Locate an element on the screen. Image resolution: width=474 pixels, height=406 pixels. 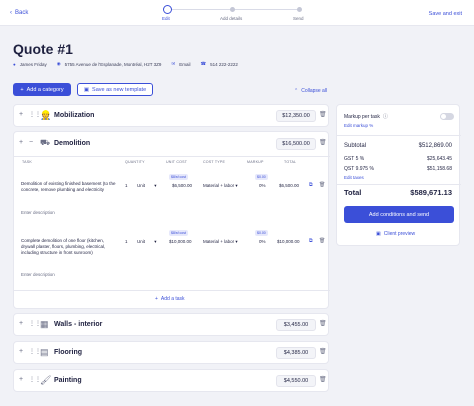
step-send-dot is located at coordinates (299, 9).